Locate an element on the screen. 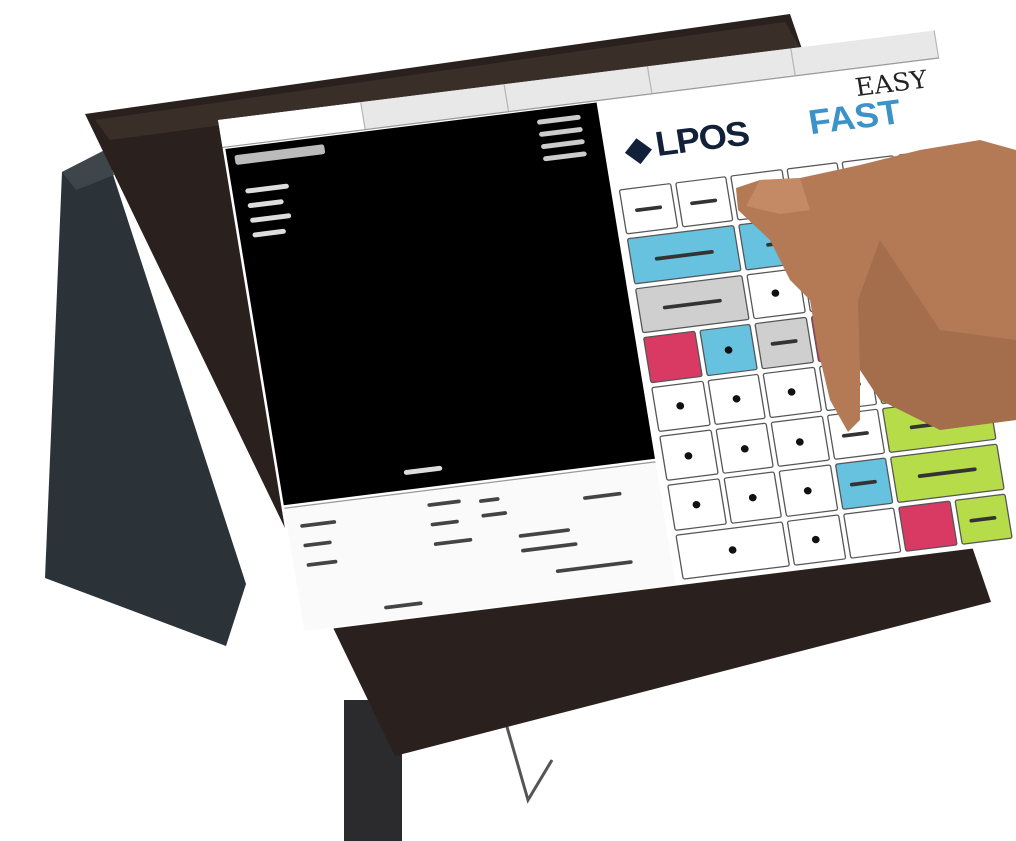 Image resolution: width=1016 pixels, height=841 pixels. hand-illustration is located at coordinates (876, 286).